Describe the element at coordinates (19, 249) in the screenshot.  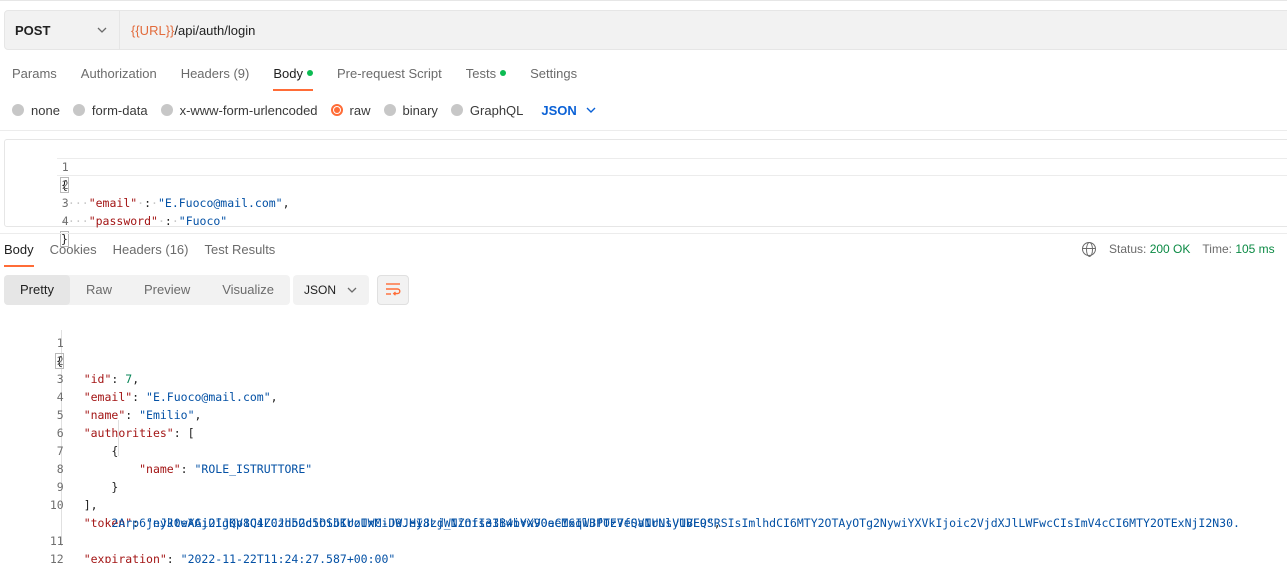
I see `tab-label: Body` at that location.